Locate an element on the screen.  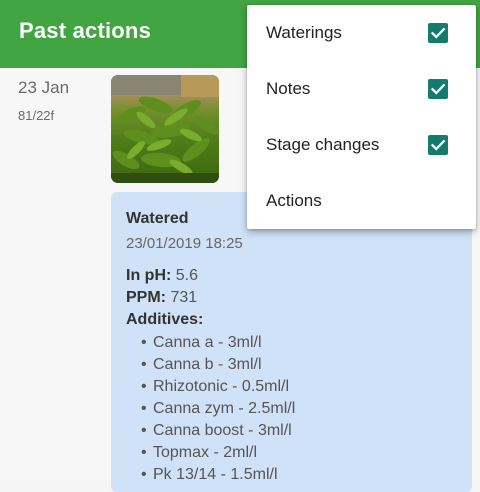
additive-item: • Canna boost - 3ml/l is located at coordinates (216, 430).